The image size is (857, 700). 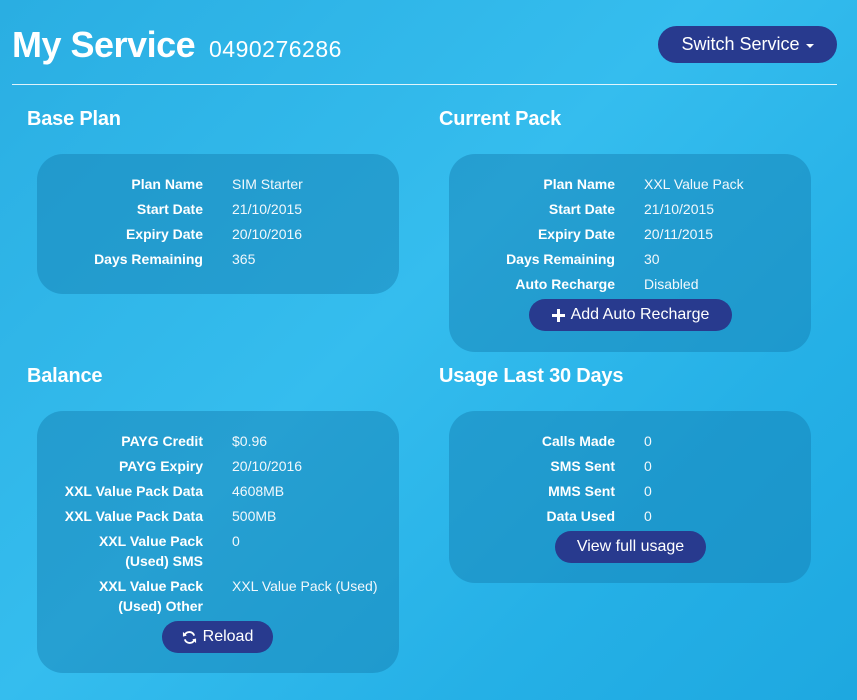 I want to click on row-label: Calls Made, so click(x=578, y=441).